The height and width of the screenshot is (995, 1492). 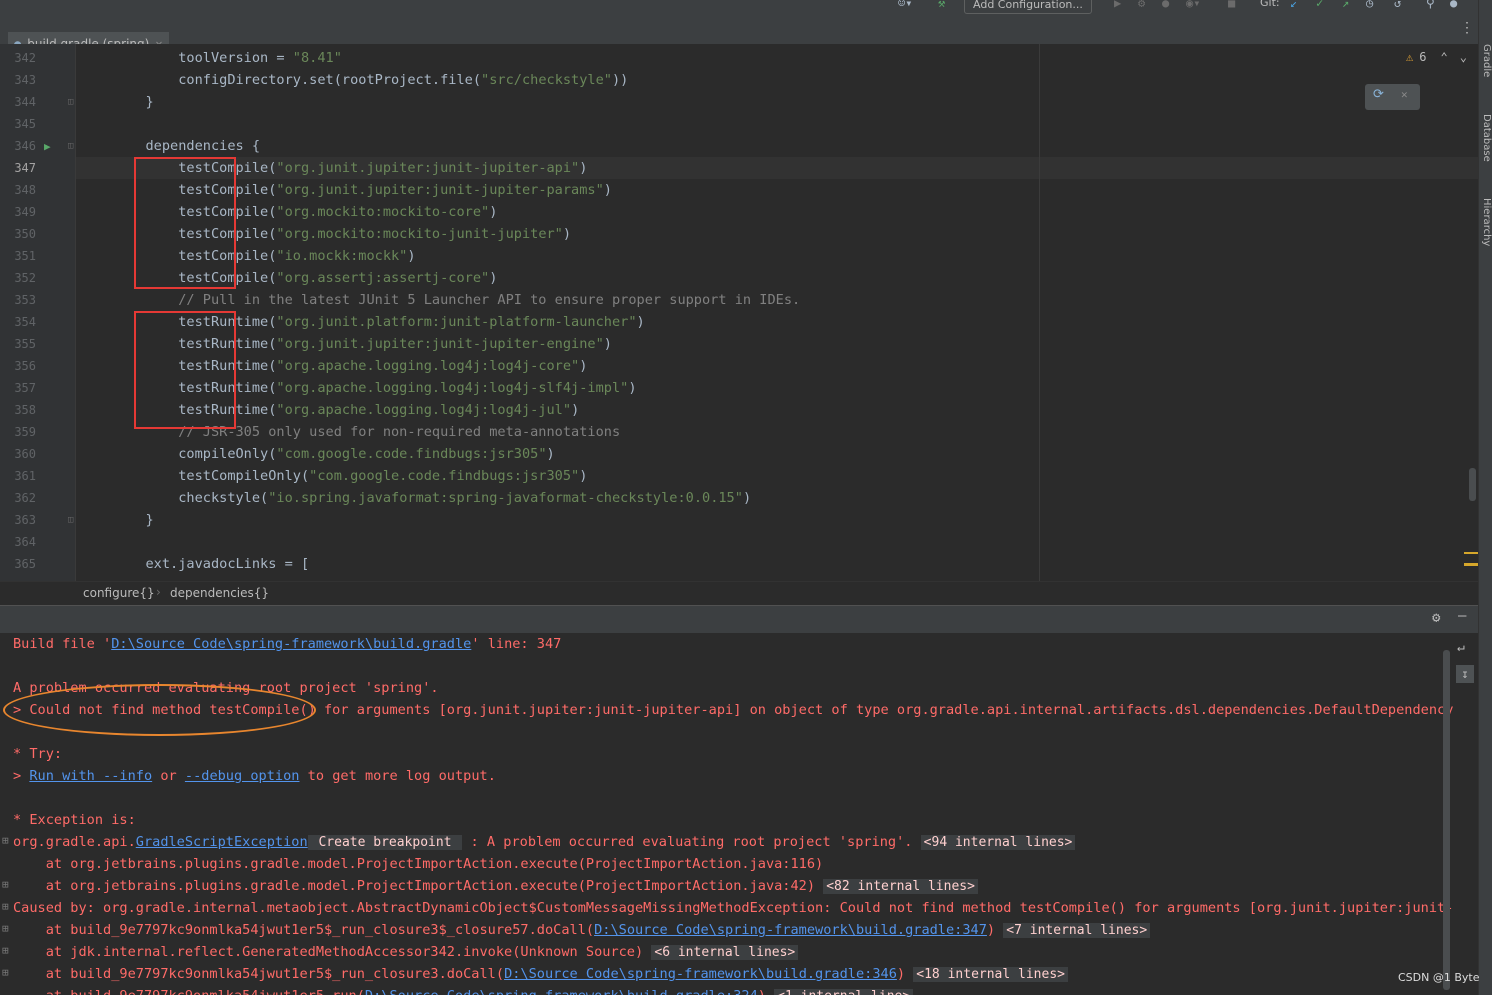 What do you see at coordinates (1397, 5) in the screenshot?
I see `rollback-icon: ↺` at bounding box center [1397, 5].